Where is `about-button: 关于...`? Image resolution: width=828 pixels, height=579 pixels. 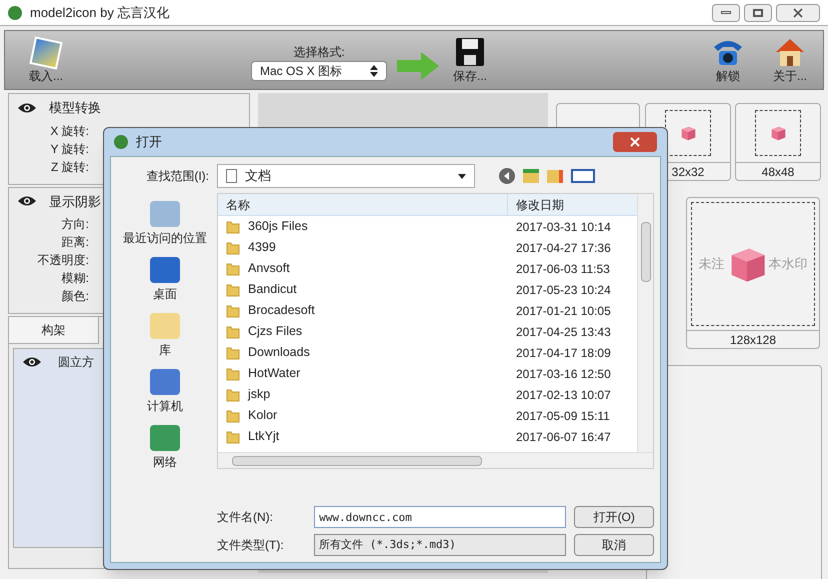 about-button: 关于... is located at coordinates (789, 61).